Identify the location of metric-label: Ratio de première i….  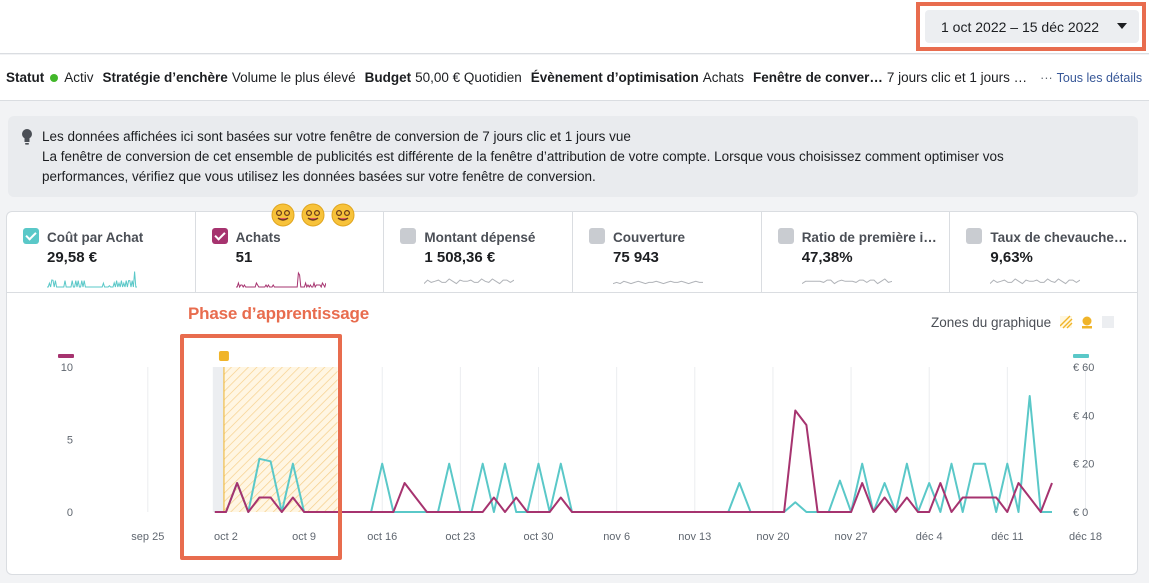
(869, 237).